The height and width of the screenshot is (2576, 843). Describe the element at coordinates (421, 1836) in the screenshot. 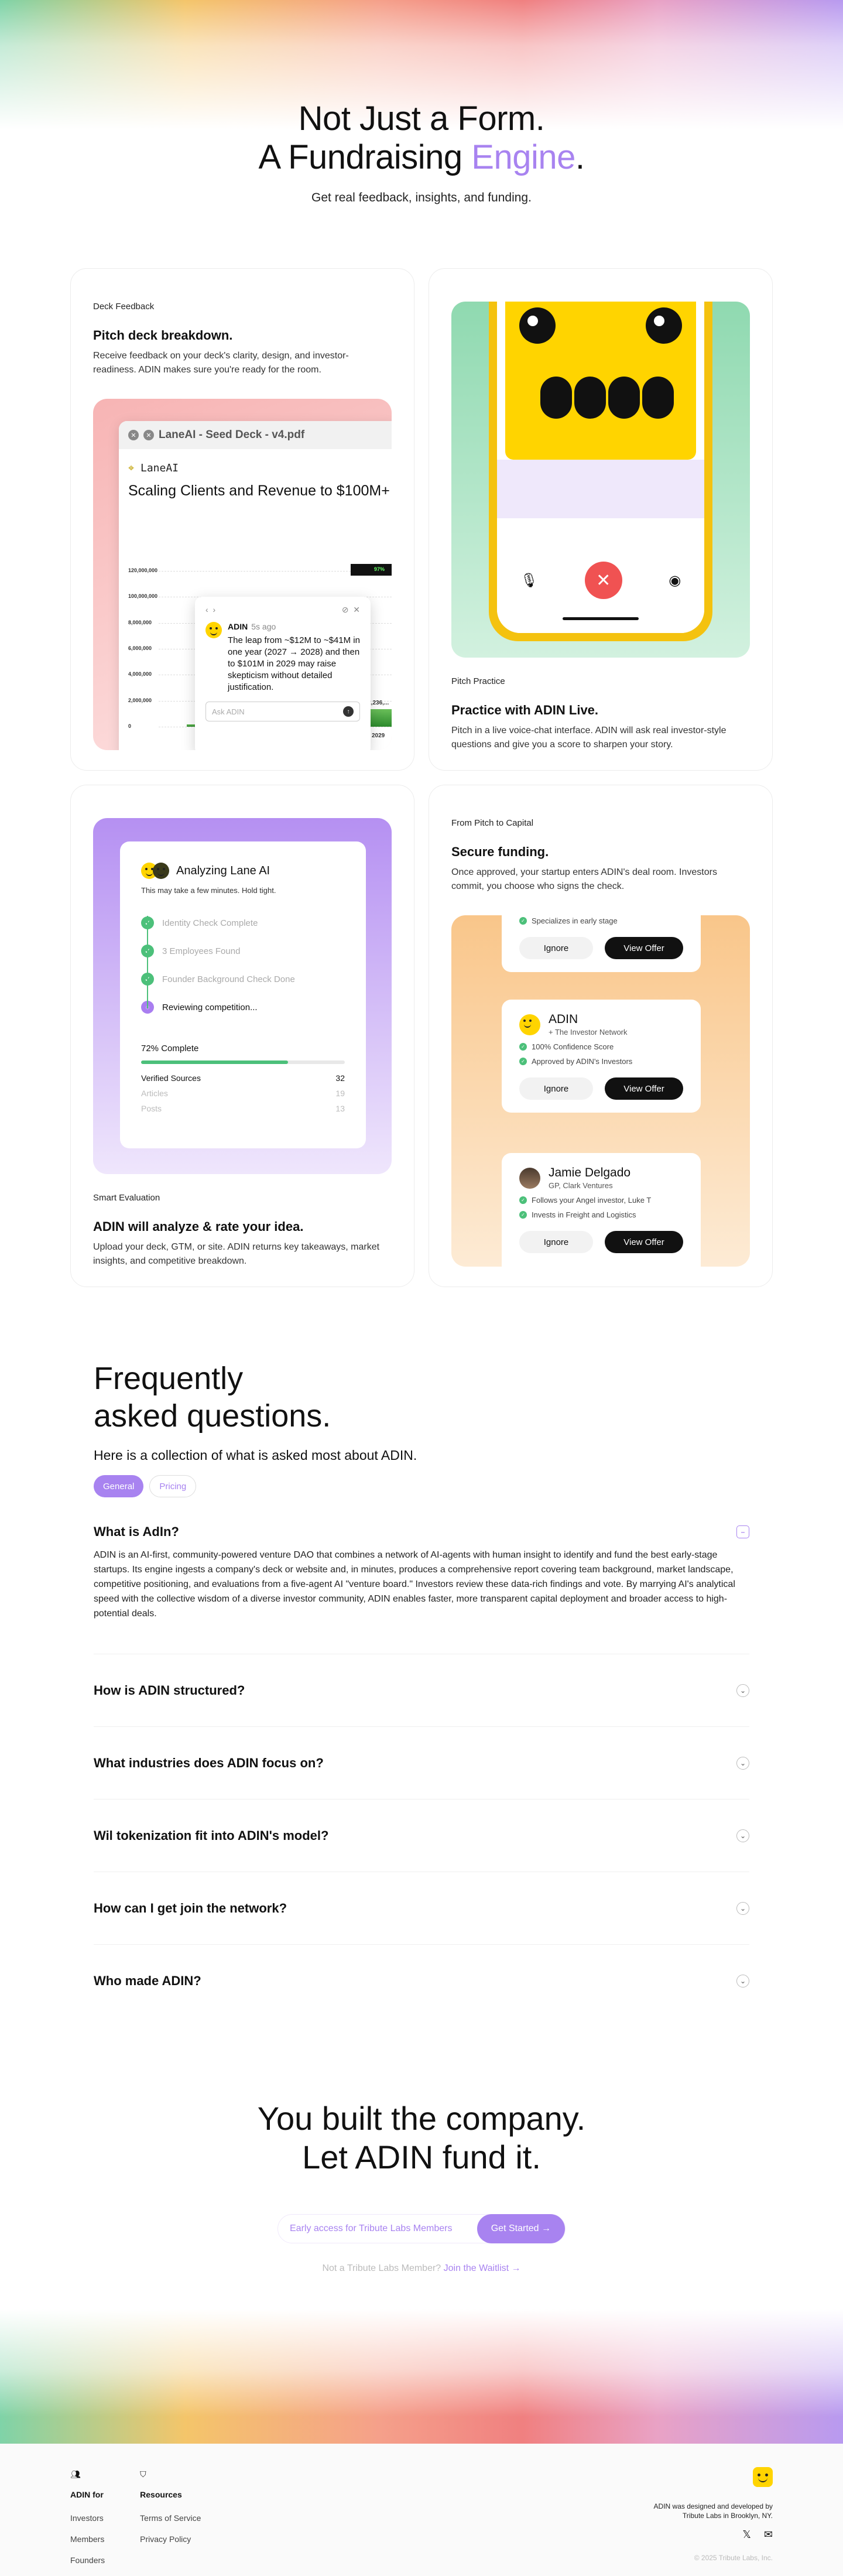

I see `faq-item: Wil tokenization fit into ADIN's model? ⌄` at that location.